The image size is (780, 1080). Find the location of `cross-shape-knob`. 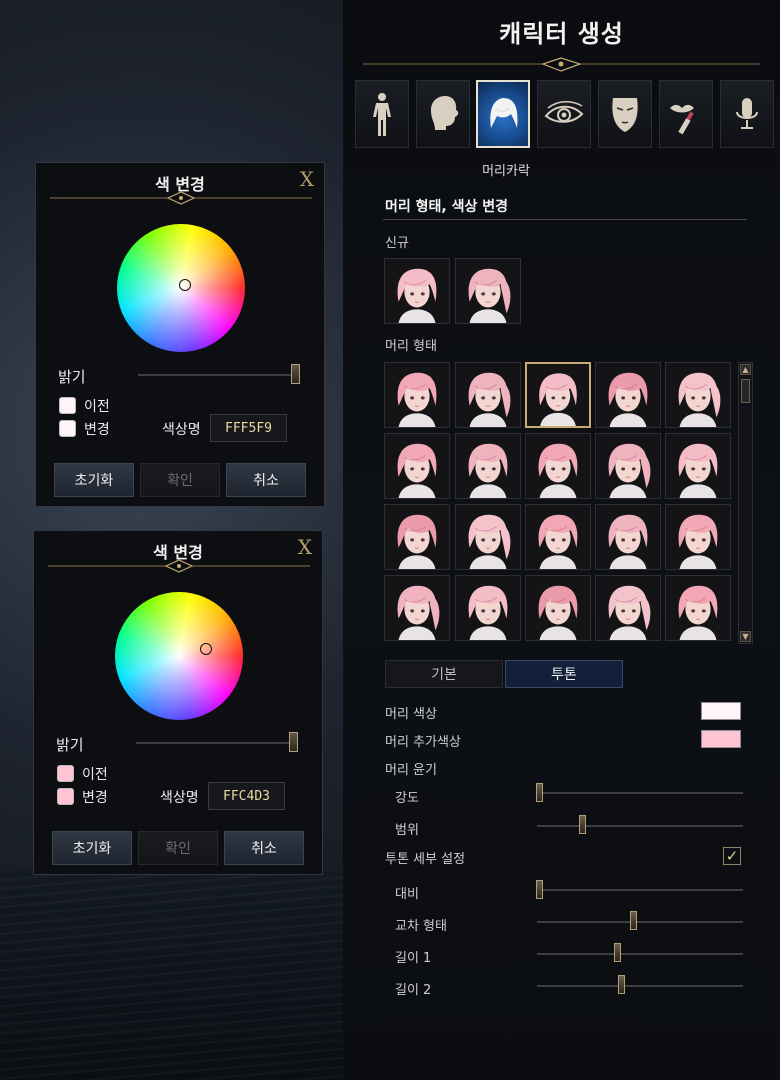

cross-shape-knob is located at coordinates (633, 920).